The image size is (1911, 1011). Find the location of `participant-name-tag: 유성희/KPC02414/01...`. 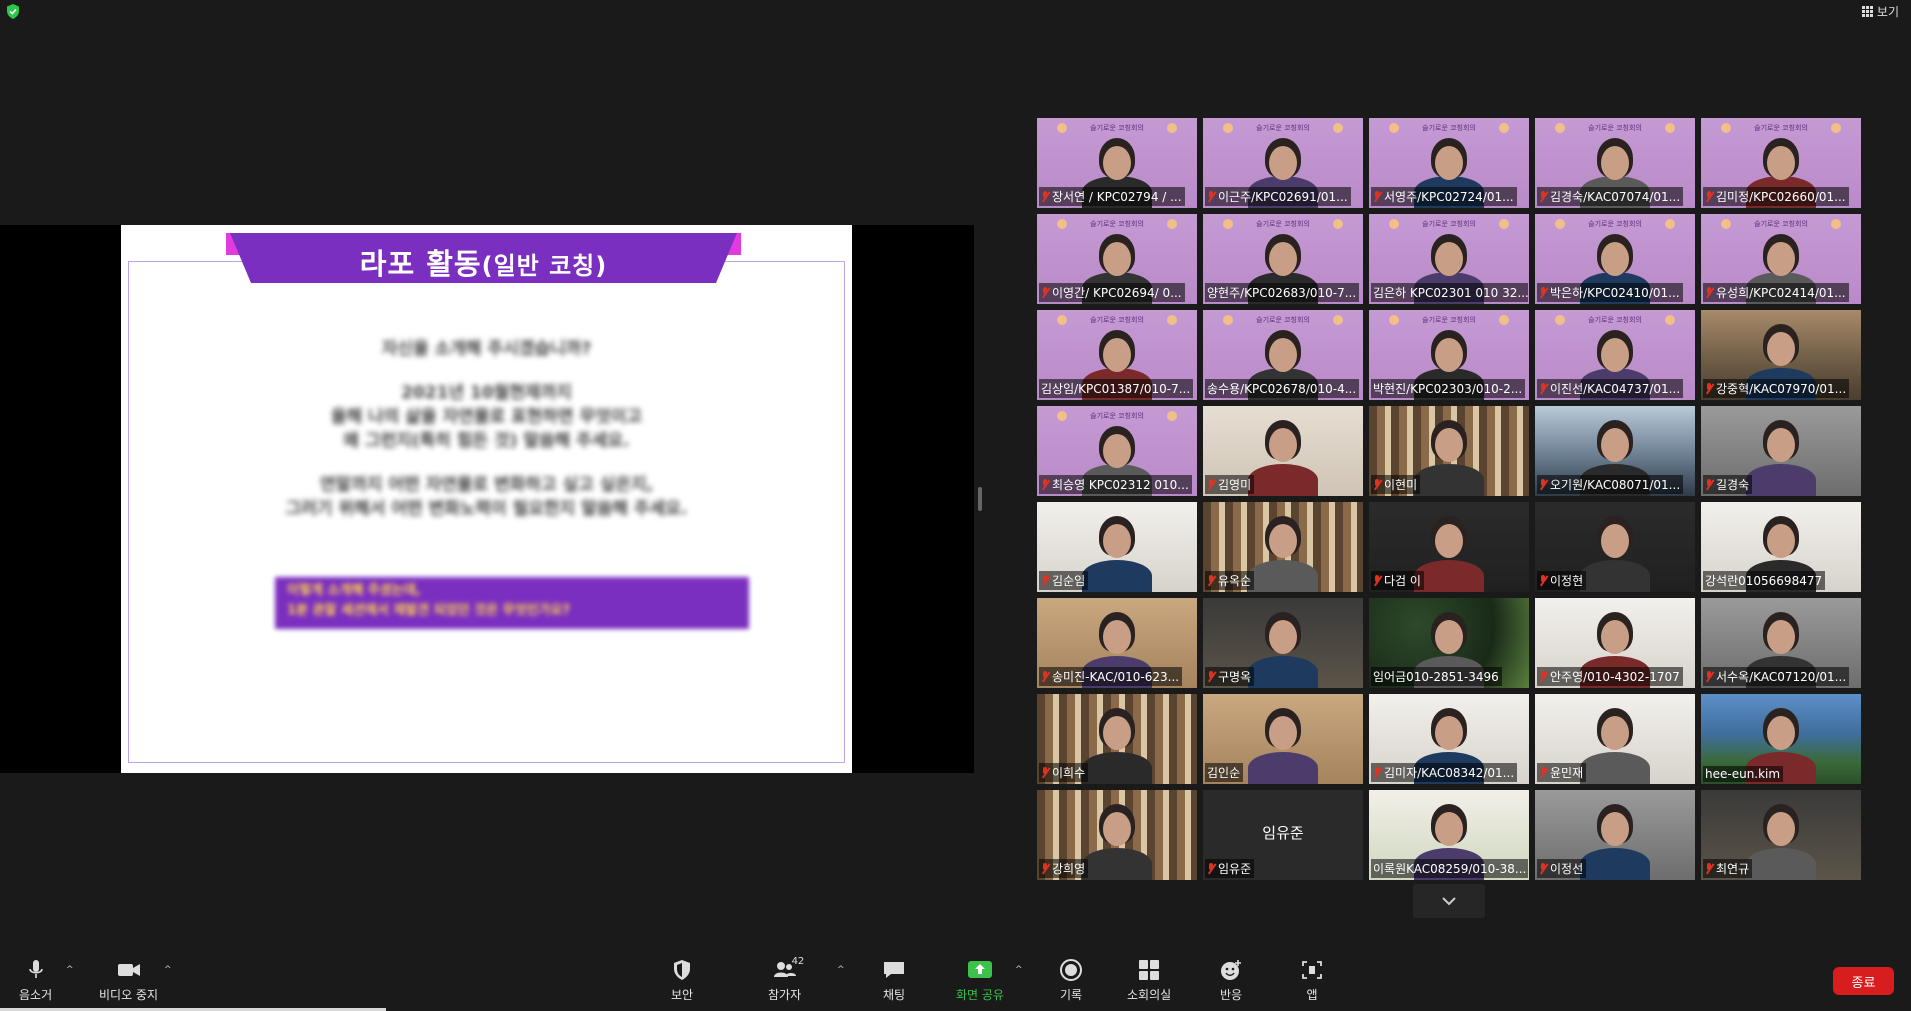

participant-name-tag: 유성희/KPC02414/01... is located at coordinates (1776, 292).